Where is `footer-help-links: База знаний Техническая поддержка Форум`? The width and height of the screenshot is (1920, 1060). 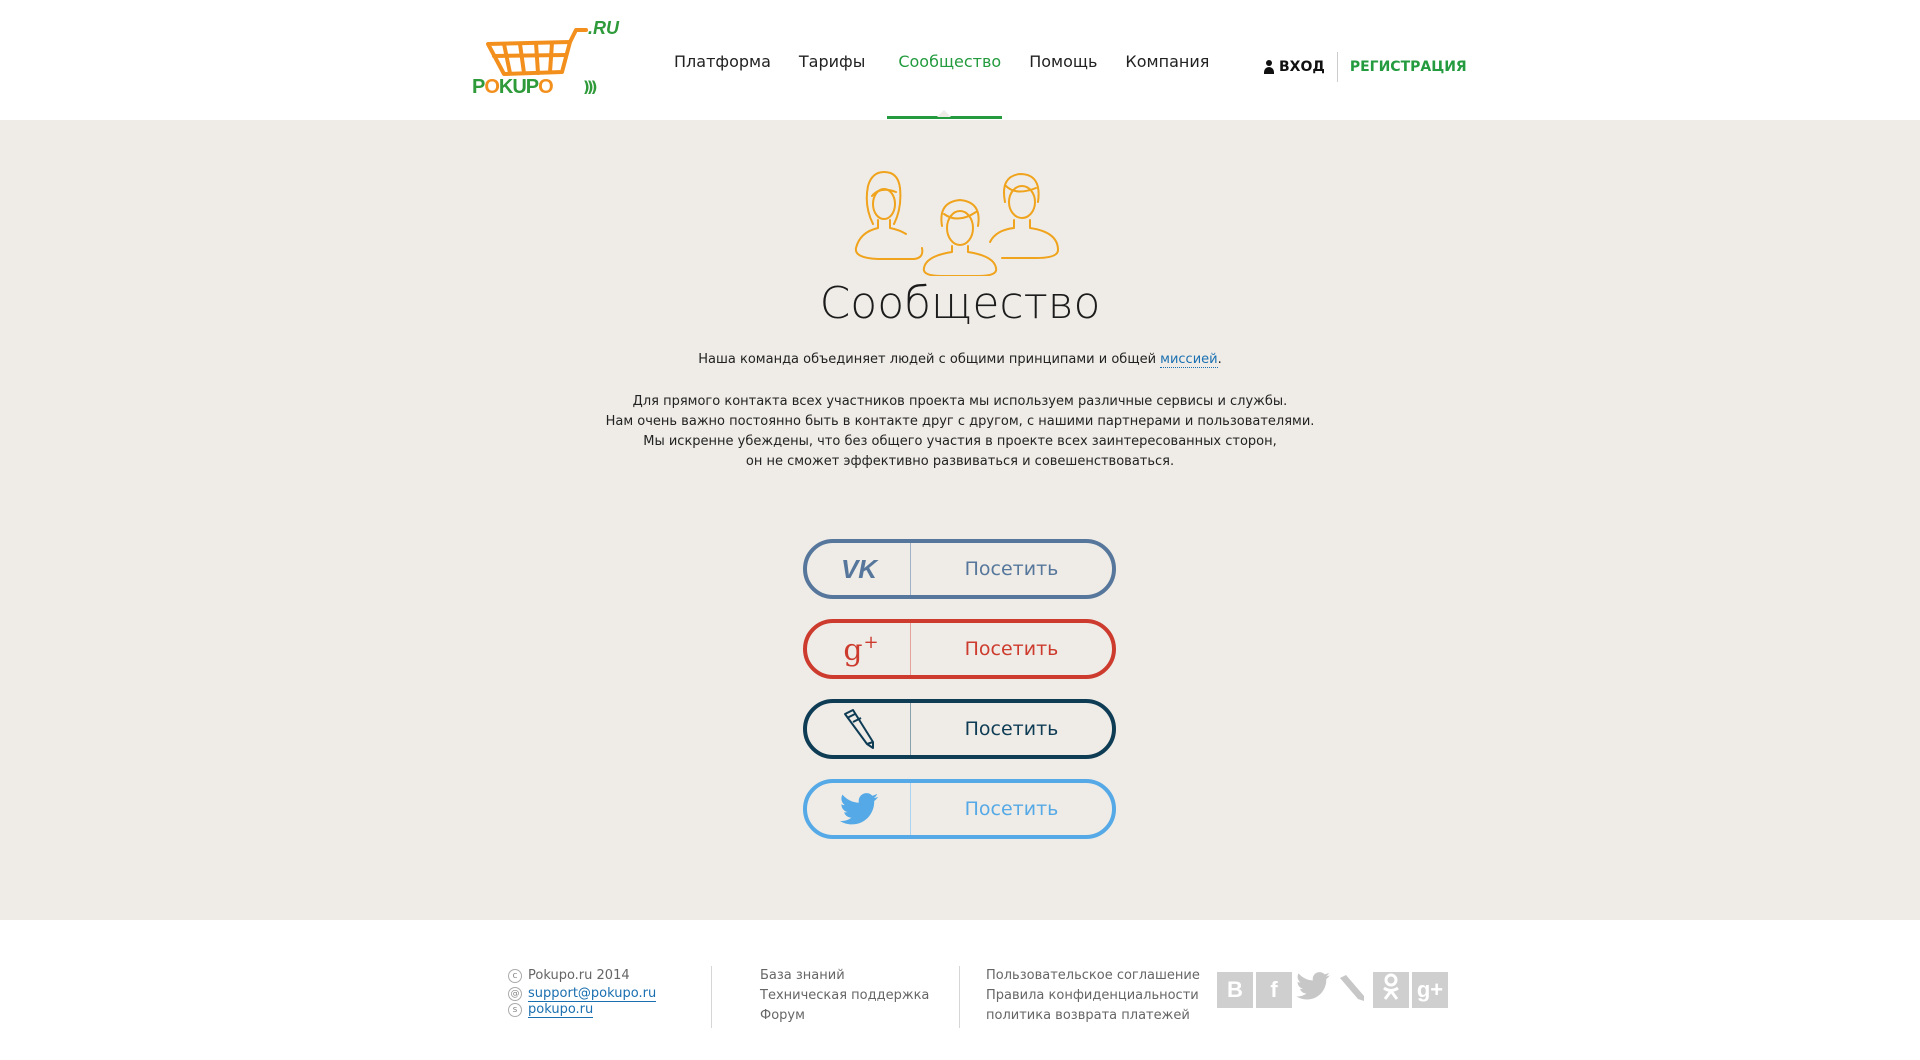 footer-help-links: База знаний Техническая поддержка Форум is located at coordinates (844, 996).